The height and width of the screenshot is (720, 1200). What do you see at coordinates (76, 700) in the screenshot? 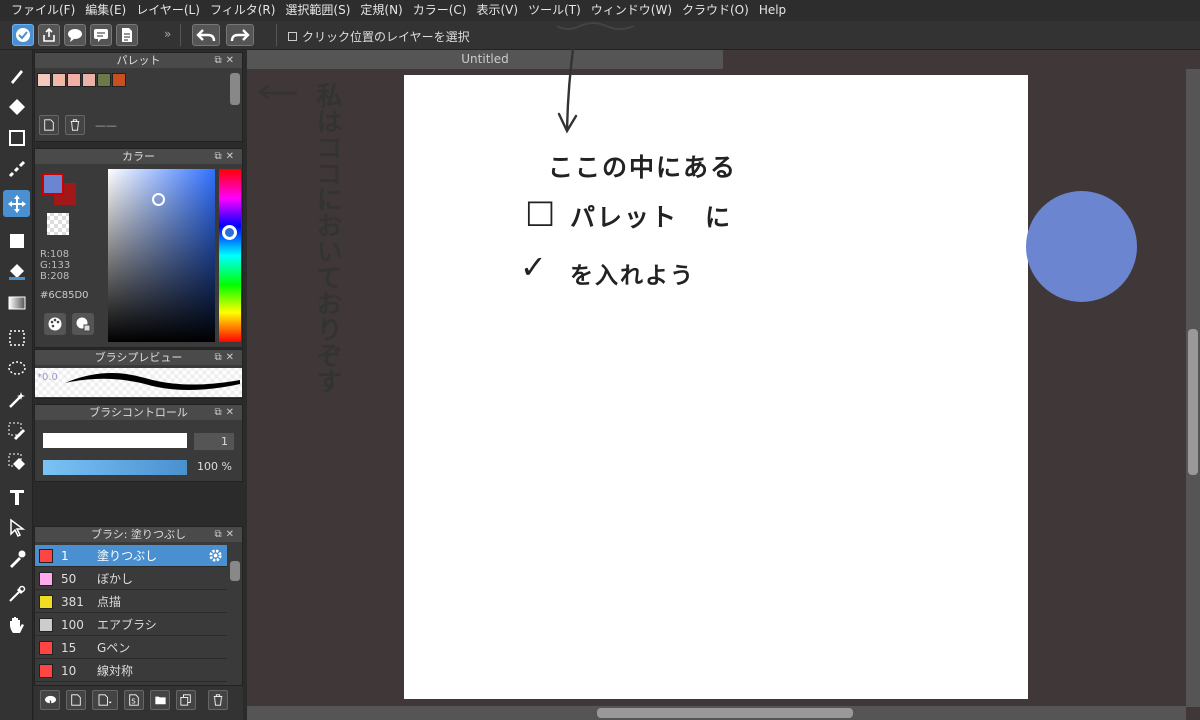
I see `new-brush-icon` at bounding box center [76, 700].